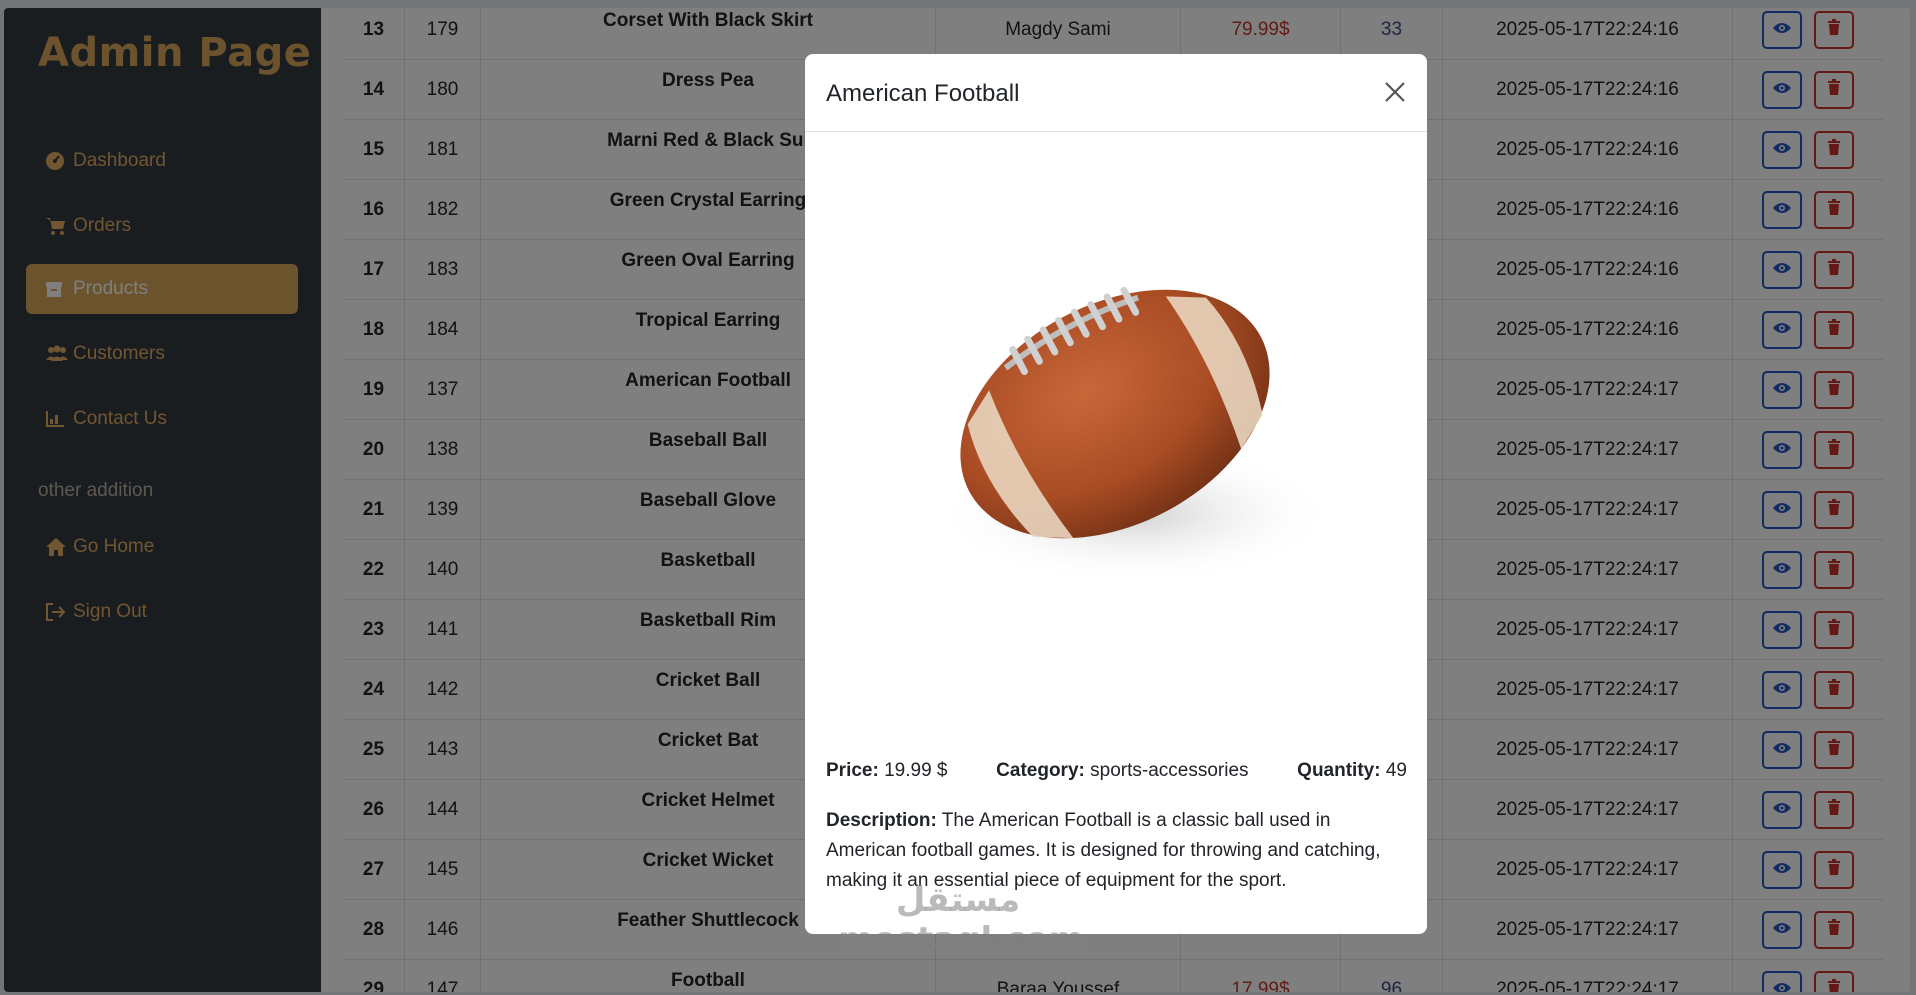  What do you see at coordinates (57, 354) in the screenshot?
I see `users-icon` at bounding box center [57, 354].